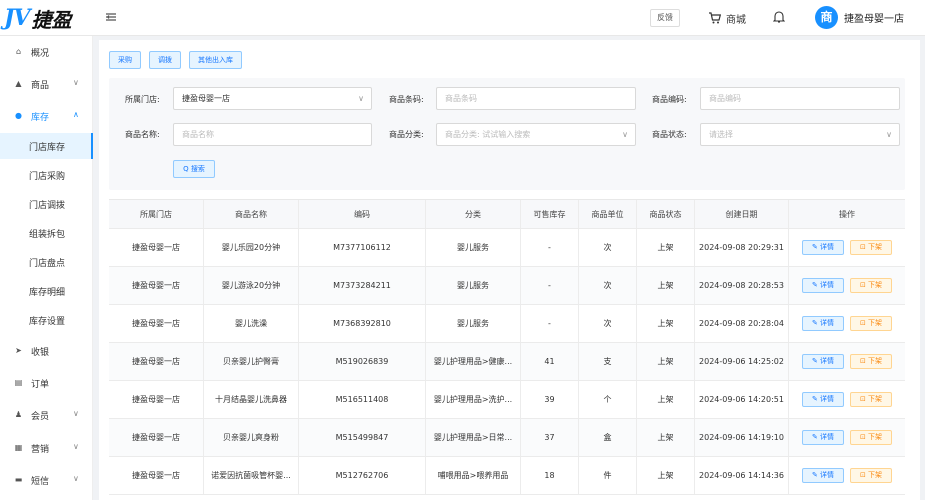 Image resolution: width=925 pixels, height=500 pixels. I want to click on sidebar-item-members: ♟ 会员 ∨, so click(46, 415).